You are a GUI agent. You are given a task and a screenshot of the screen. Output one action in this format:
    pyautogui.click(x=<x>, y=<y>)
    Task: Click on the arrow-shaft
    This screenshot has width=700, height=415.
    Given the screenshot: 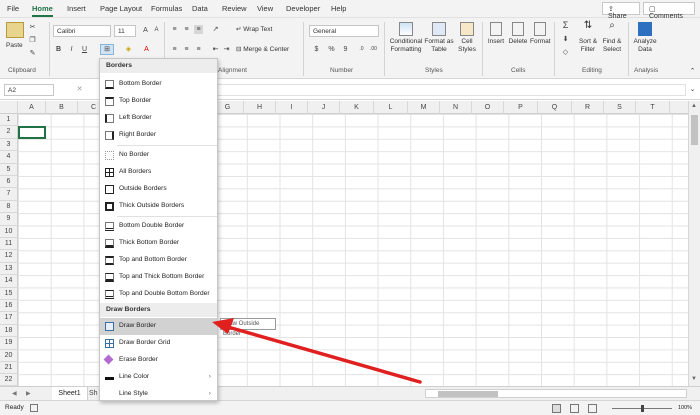 What is the action you would take?
    pyautogui.click(x=324, y=354)
    